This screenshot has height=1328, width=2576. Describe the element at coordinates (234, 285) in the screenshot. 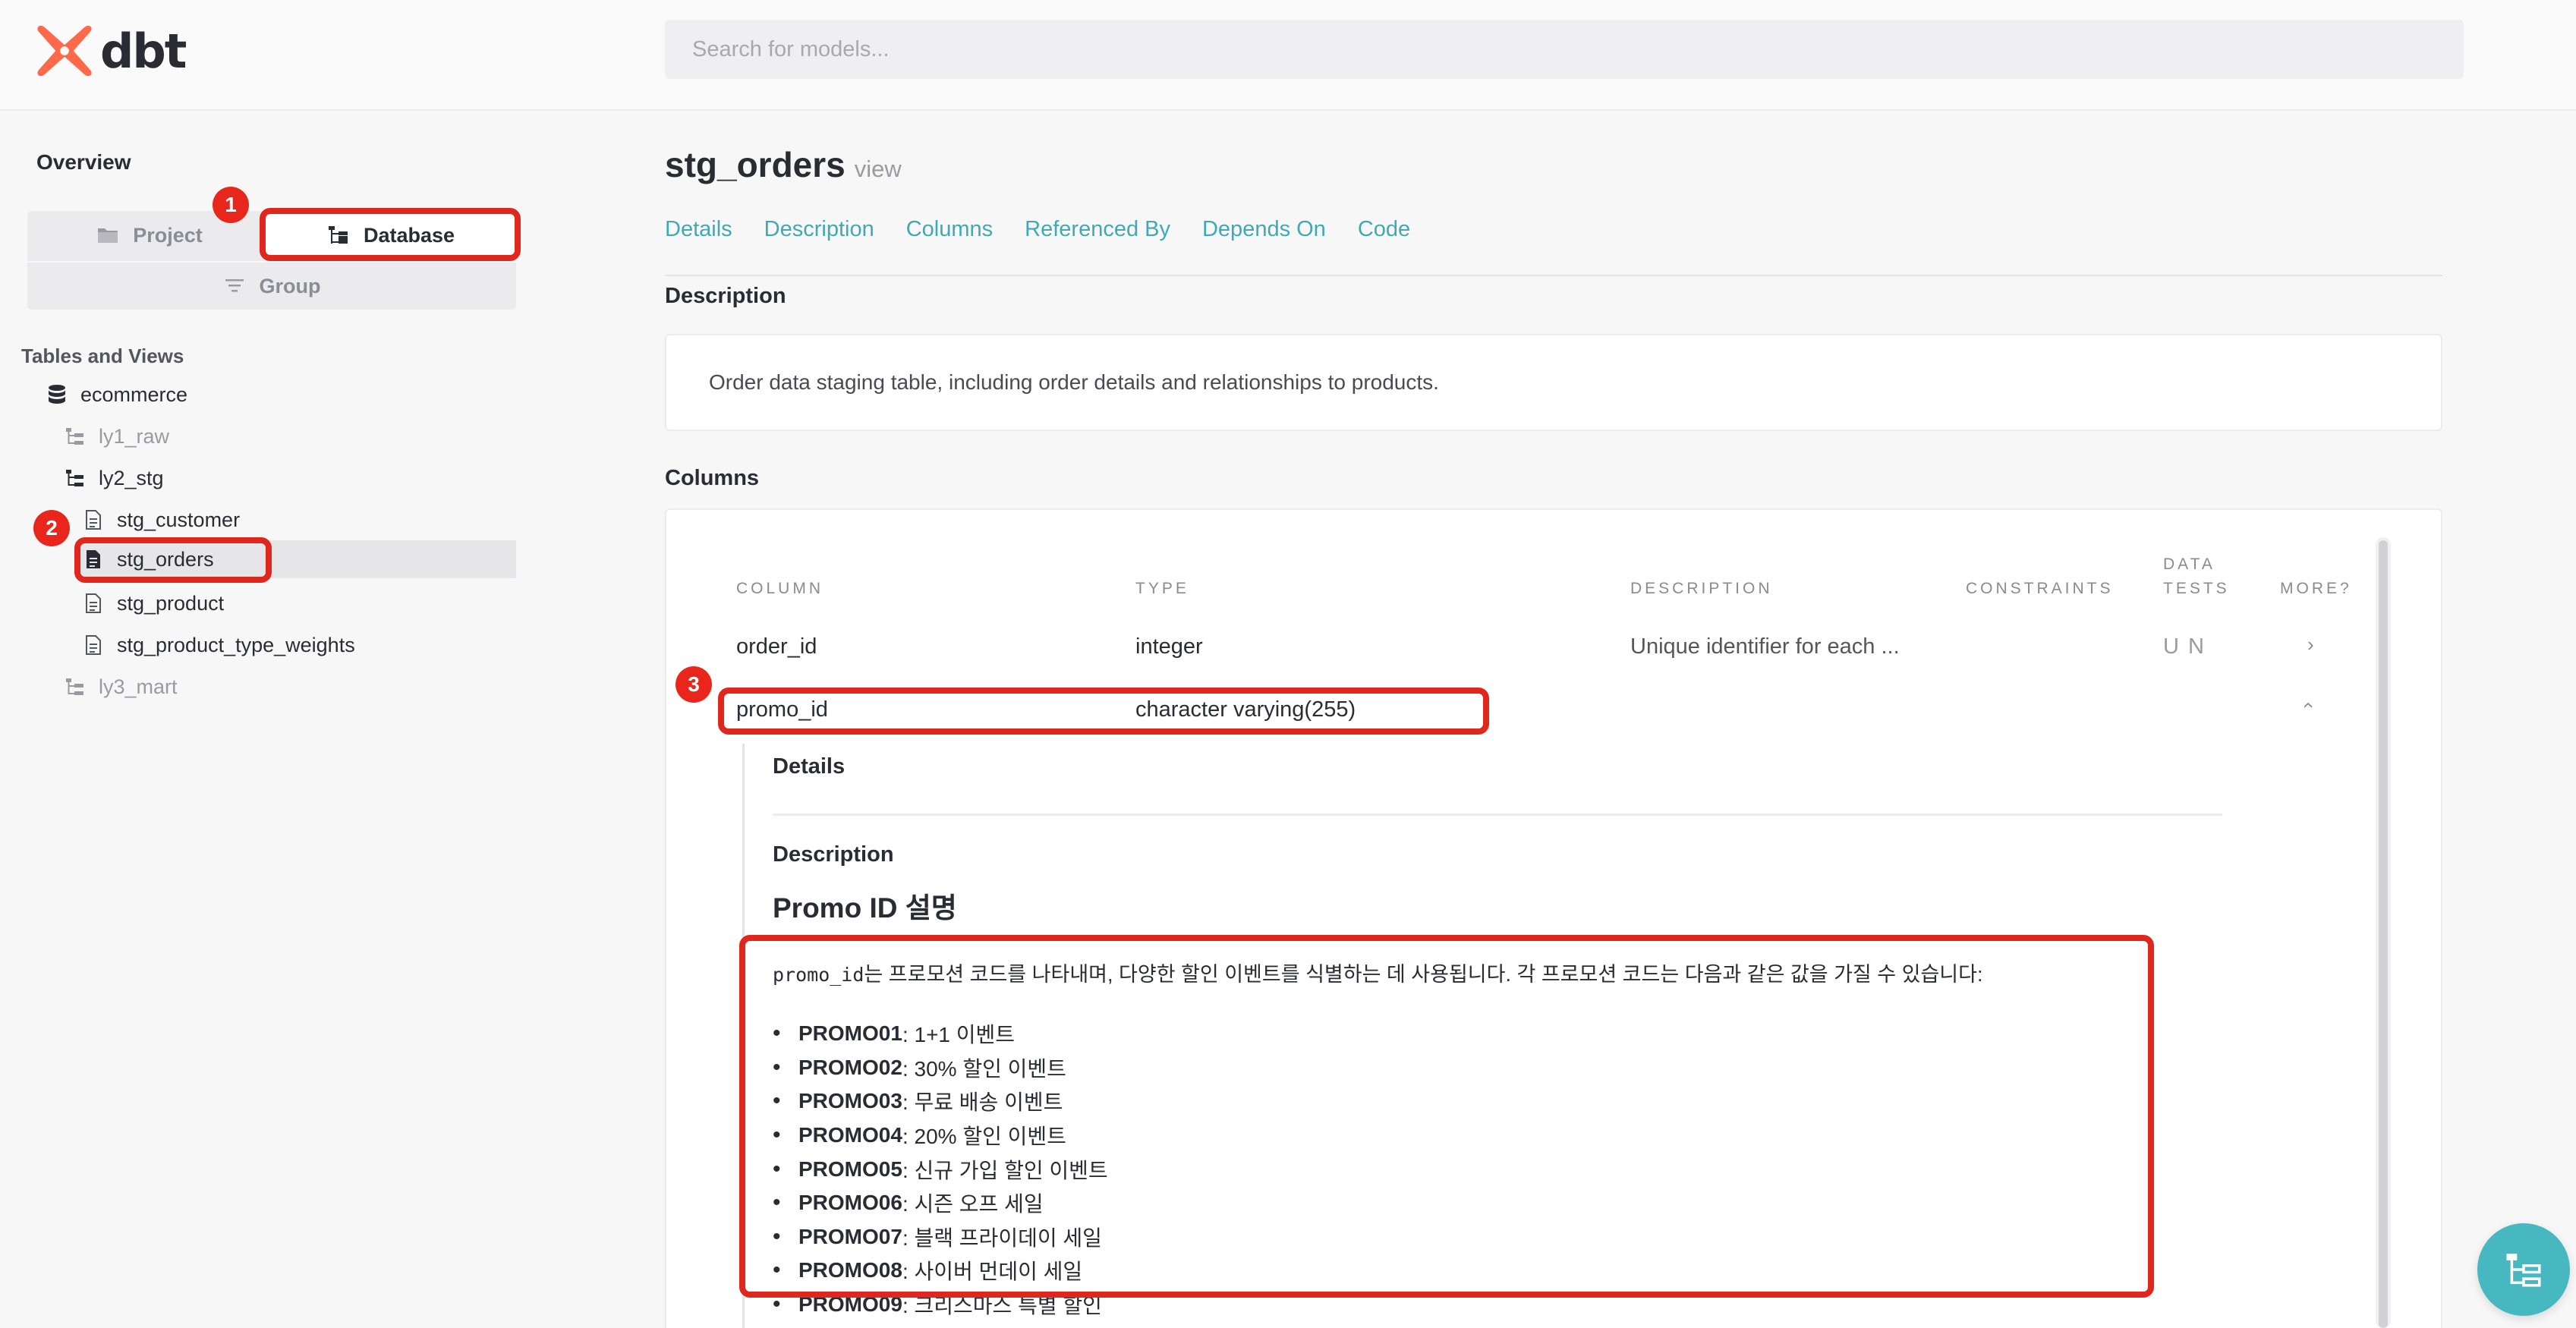

I see `filter-lines-icon` at that location.